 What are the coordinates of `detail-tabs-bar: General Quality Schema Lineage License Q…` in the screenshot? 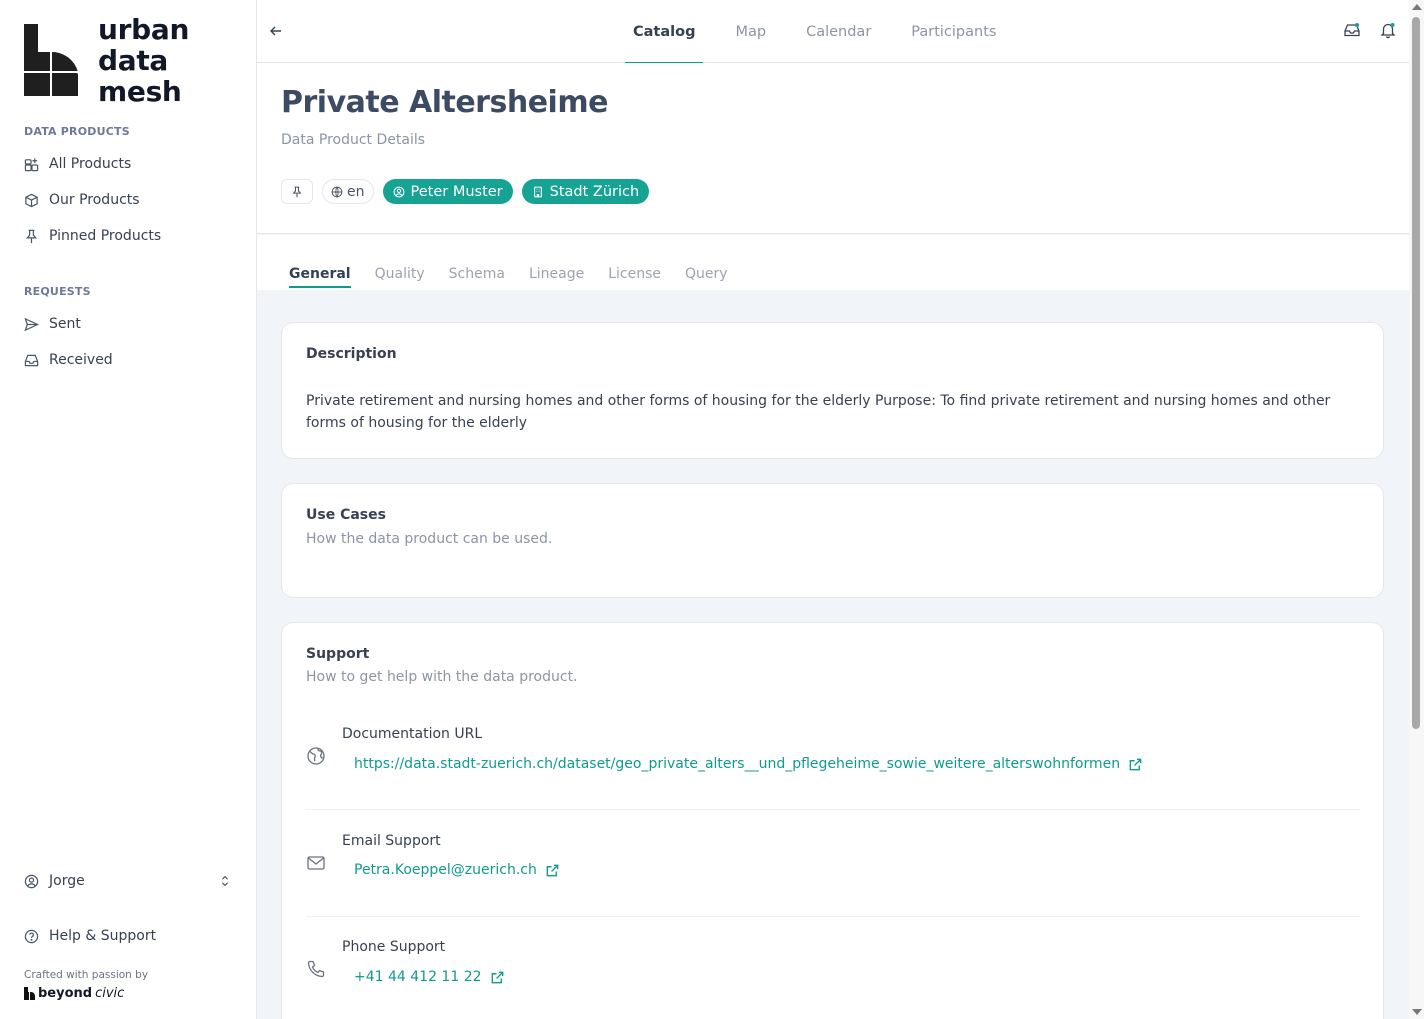 It's located at (833, 262).